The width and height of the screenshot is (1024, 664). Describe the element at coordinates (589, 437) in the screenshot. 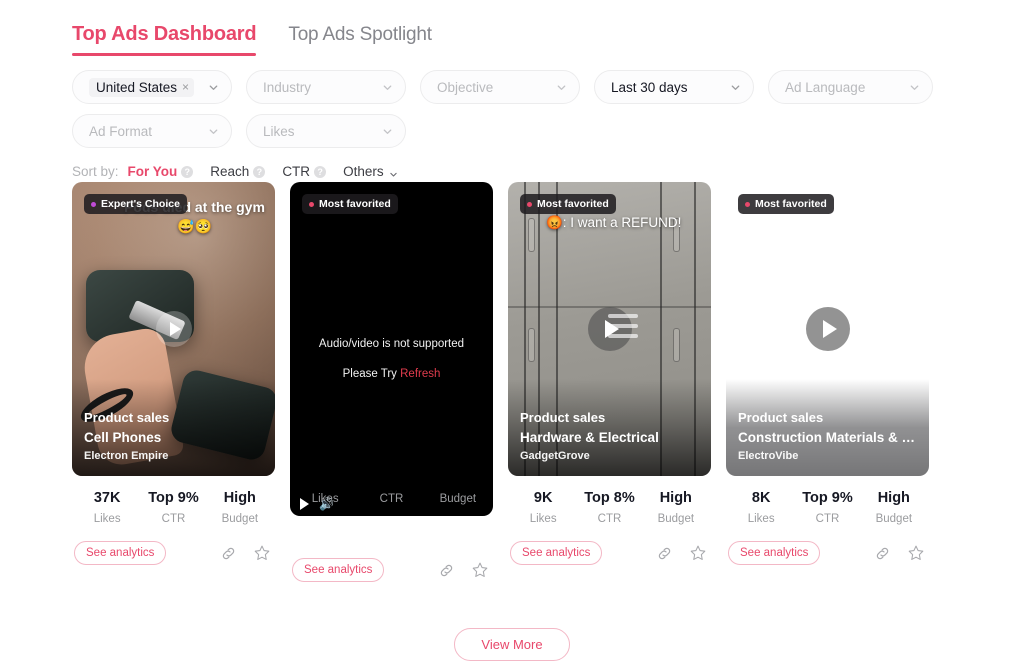

I see `ad-industry: Hardware & Electrical` at that location.